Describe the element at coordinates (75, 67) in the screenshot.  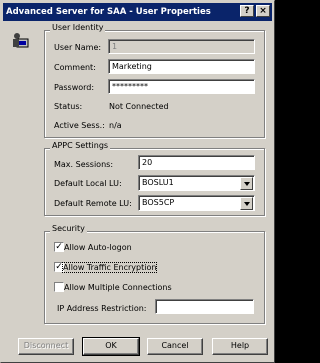
I see `comment-label: Comment:` at that location.